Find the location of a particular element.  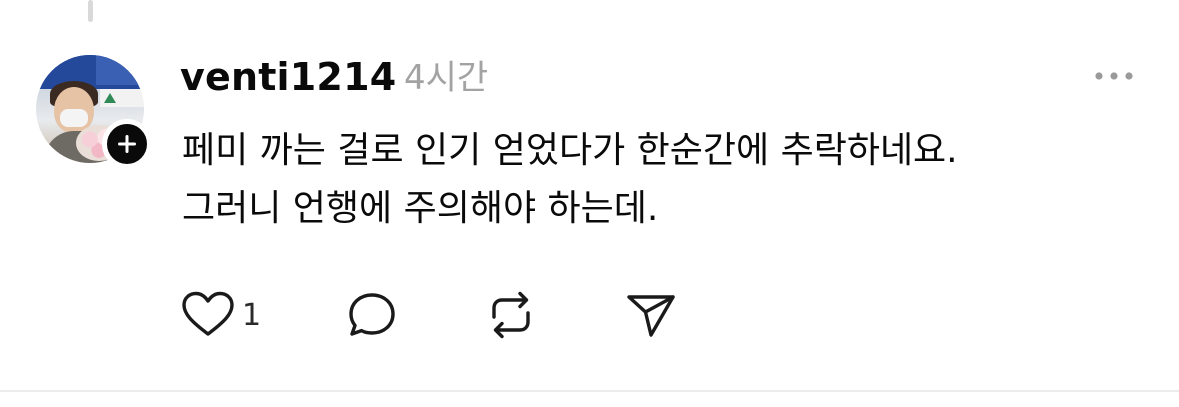

repost-icon is located at coordinates (511, 315).